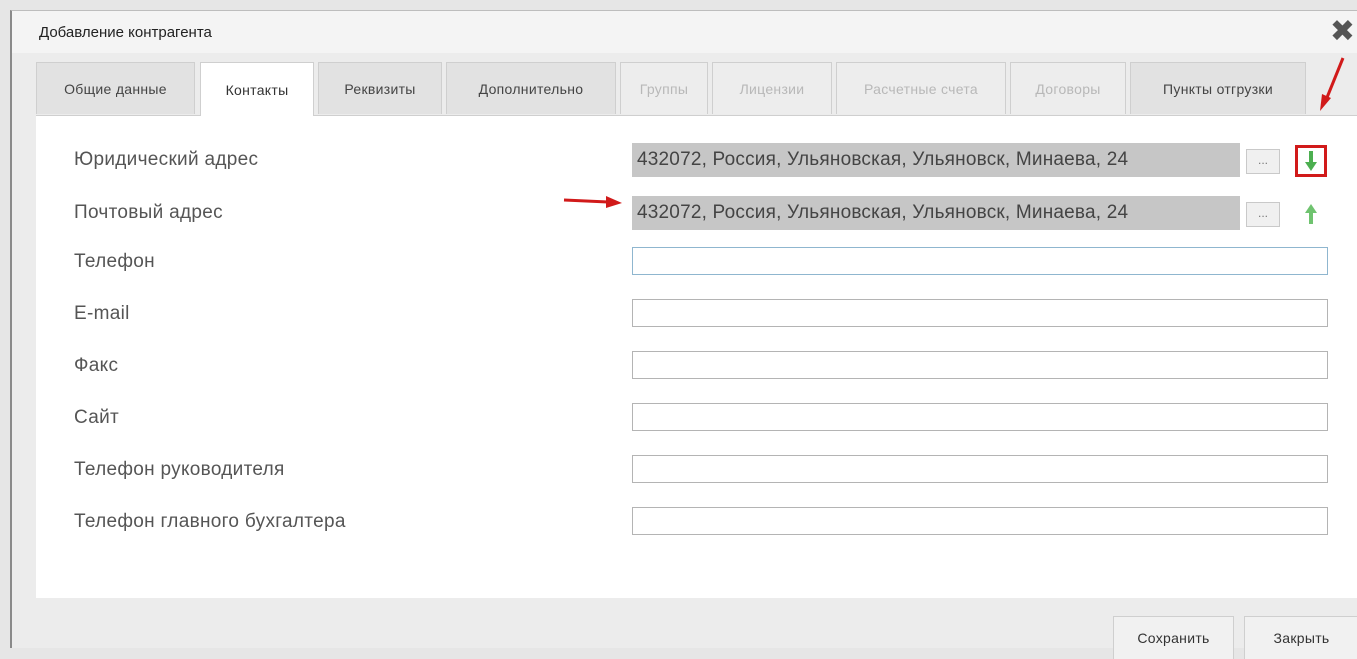  What do you see at coordinates (115, 88) in the screenshot?
I see `tab-general: Общие данные` at bounding box center [115, 88].